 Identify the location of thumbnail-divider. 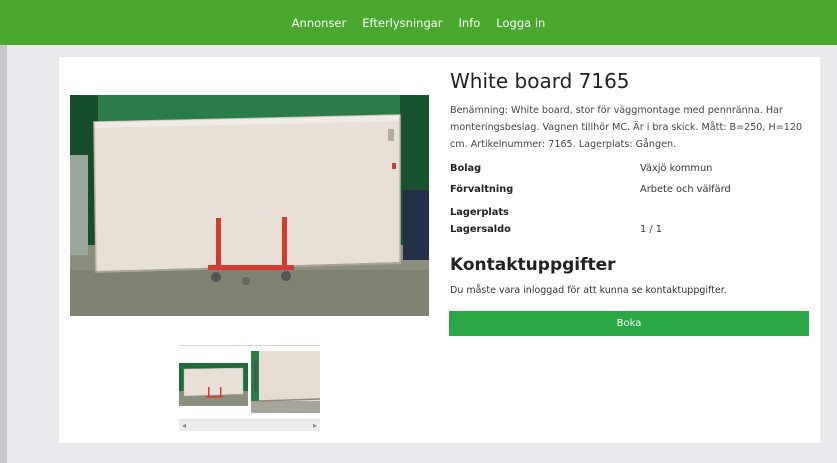
(249, 345).